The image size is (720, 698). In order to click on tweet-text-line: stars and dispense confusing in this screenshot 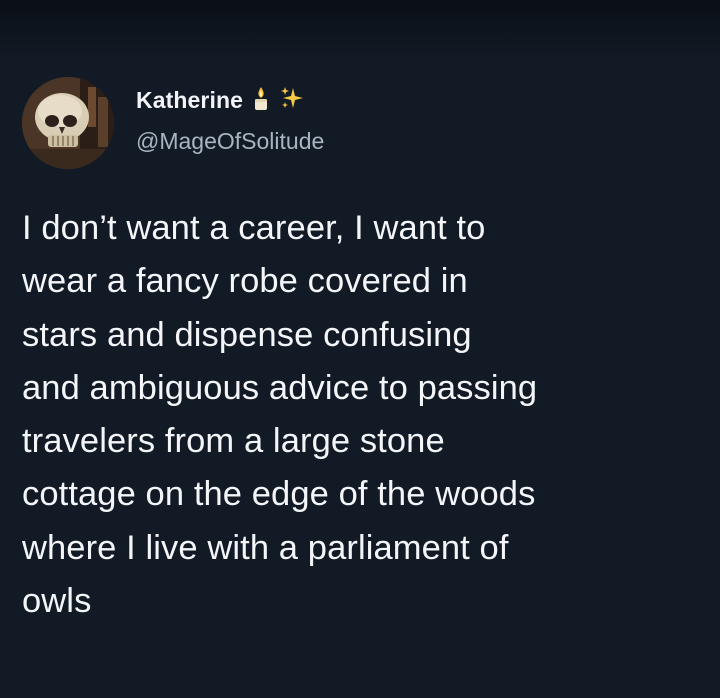, I will do `click(247, 334)`.